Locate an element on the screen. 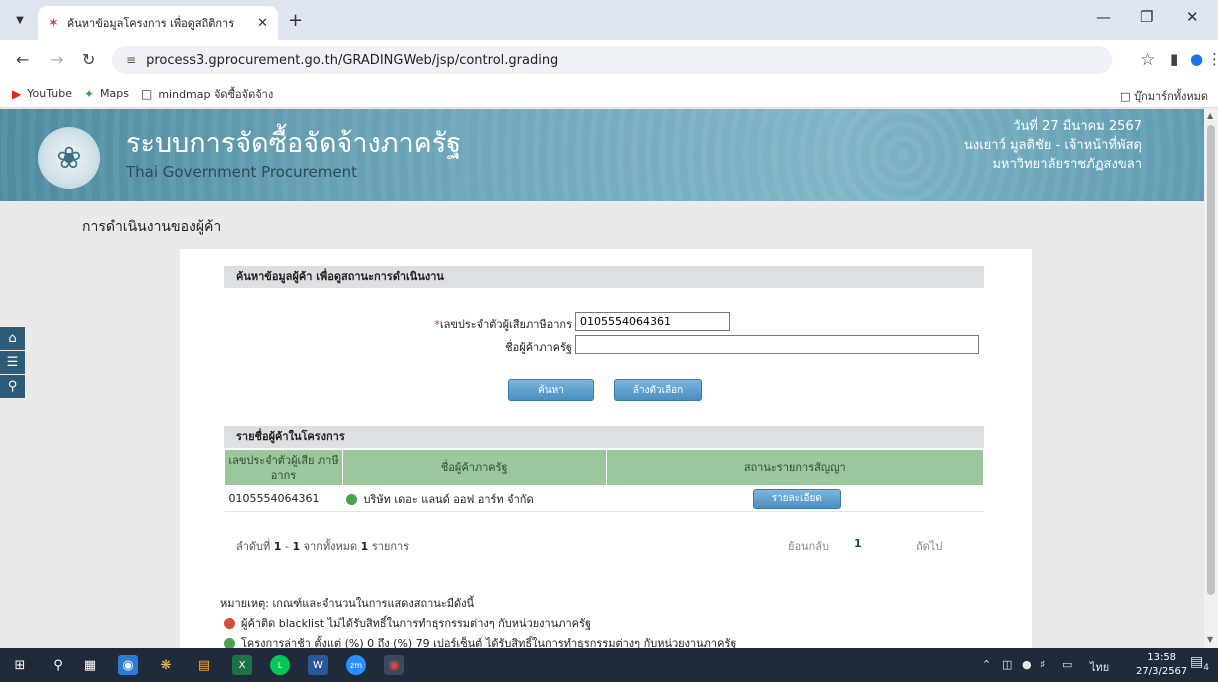 This screenshot has width=1218, height=682. pager-from: 1 is located at coordinates (277, 546).